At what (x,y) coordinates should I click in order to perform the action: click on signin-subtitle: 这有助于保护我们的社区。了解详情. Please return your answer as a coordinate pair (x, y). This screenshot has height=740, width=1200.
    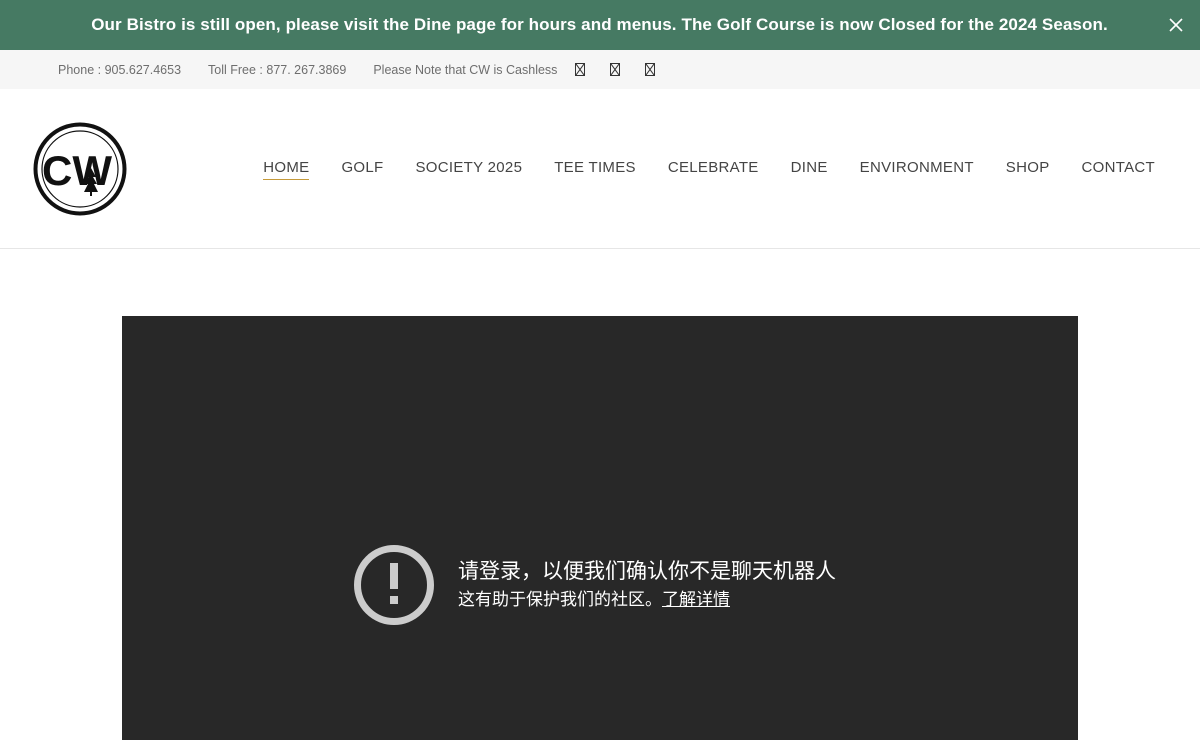
    Looking at the image, I should click on (647, 600).